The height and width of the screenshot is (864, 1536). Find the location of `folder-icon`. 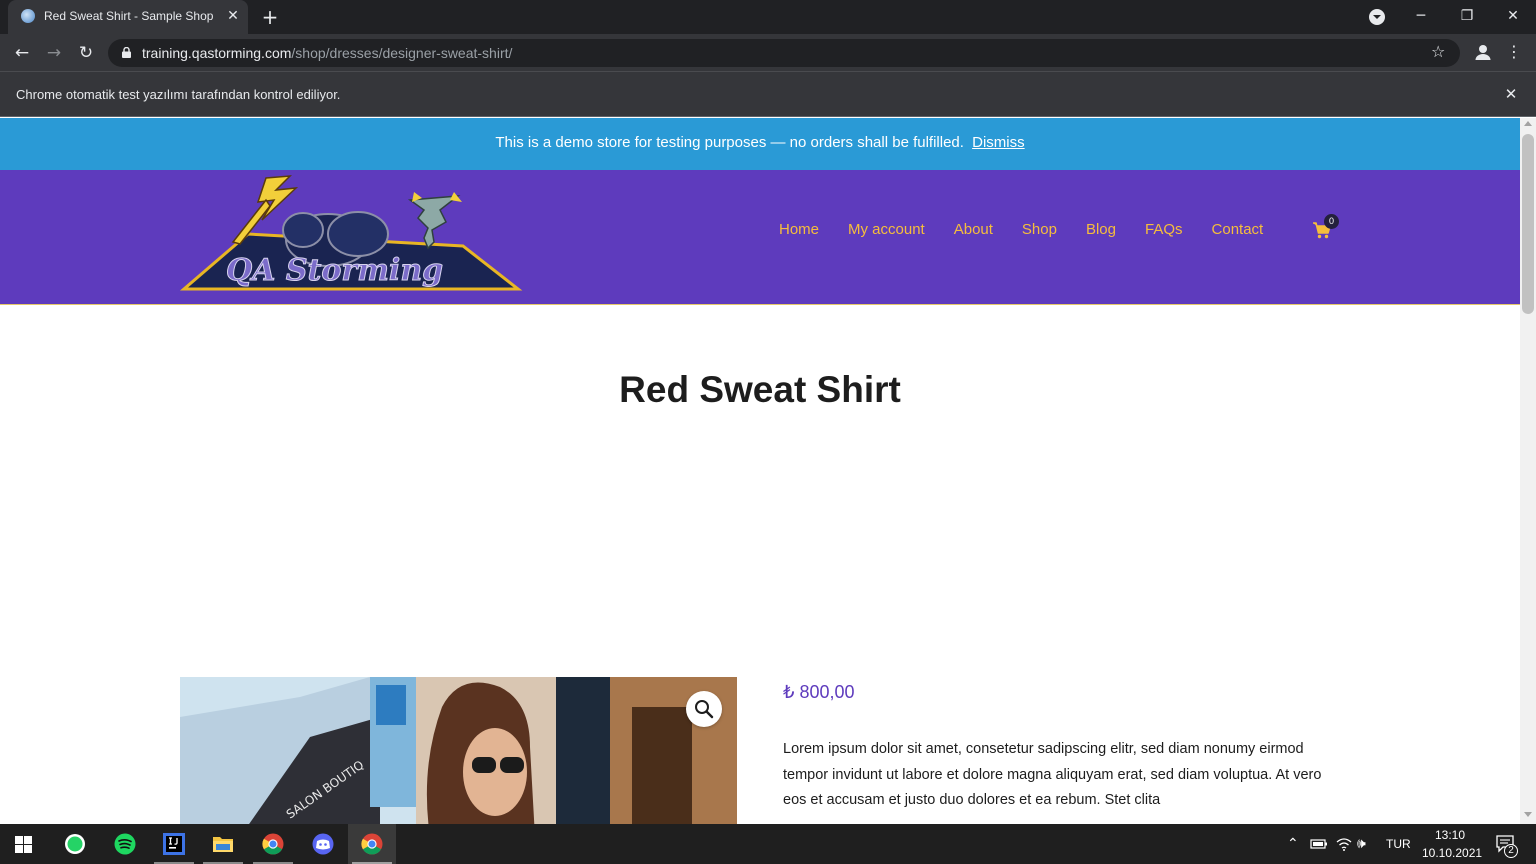

folder-icon is located at coordinates (223, 844).